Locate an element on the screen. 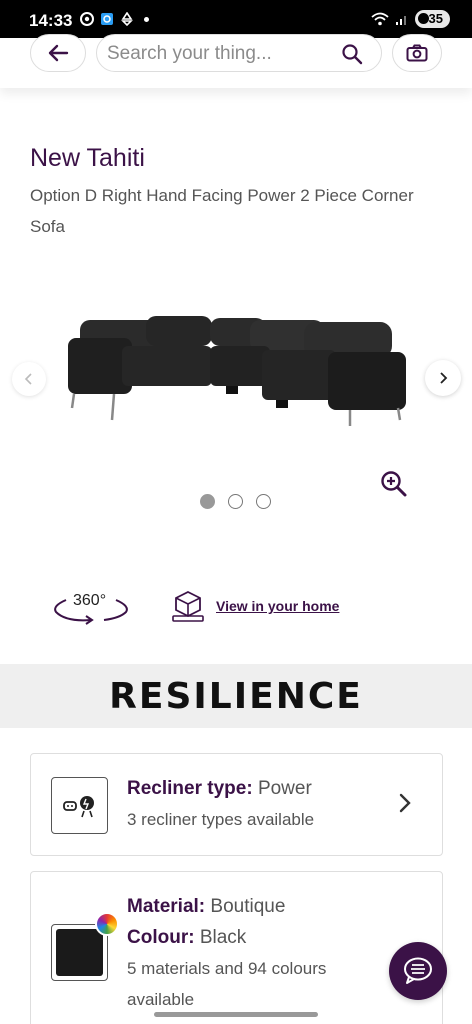 The image size is (472, 1024). recliner-type-title: Recliner type: Power is located at coordinates (219, 789).